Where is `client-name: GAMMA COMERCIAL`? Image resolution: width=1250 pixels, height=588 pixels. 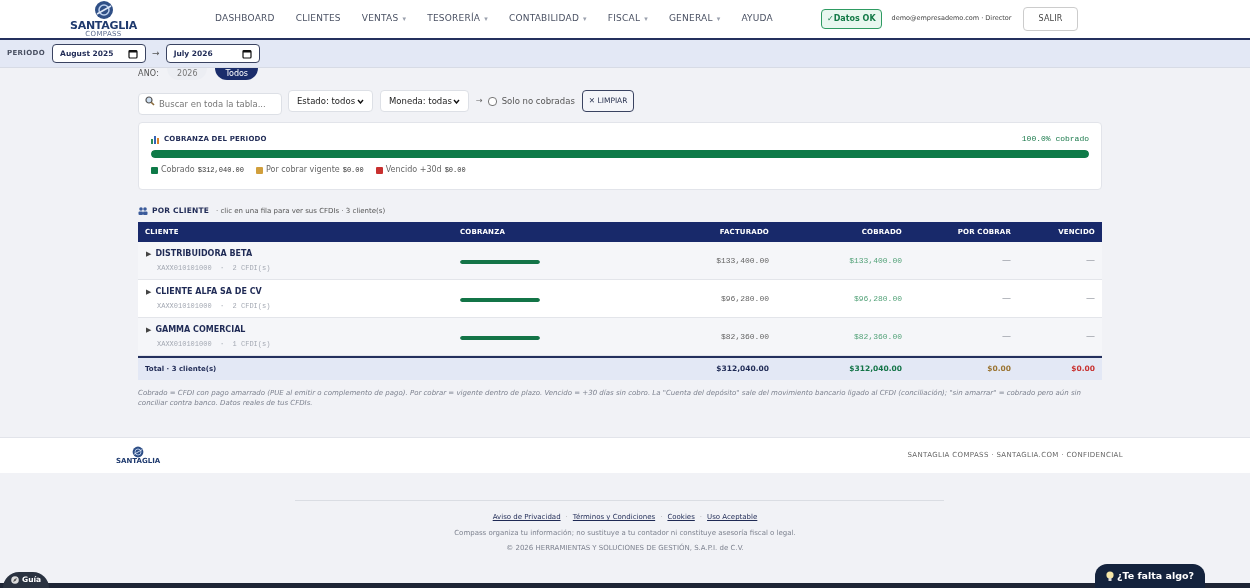 client-name: GAMMA COMERCIAL is located at coordinates (200, 329).